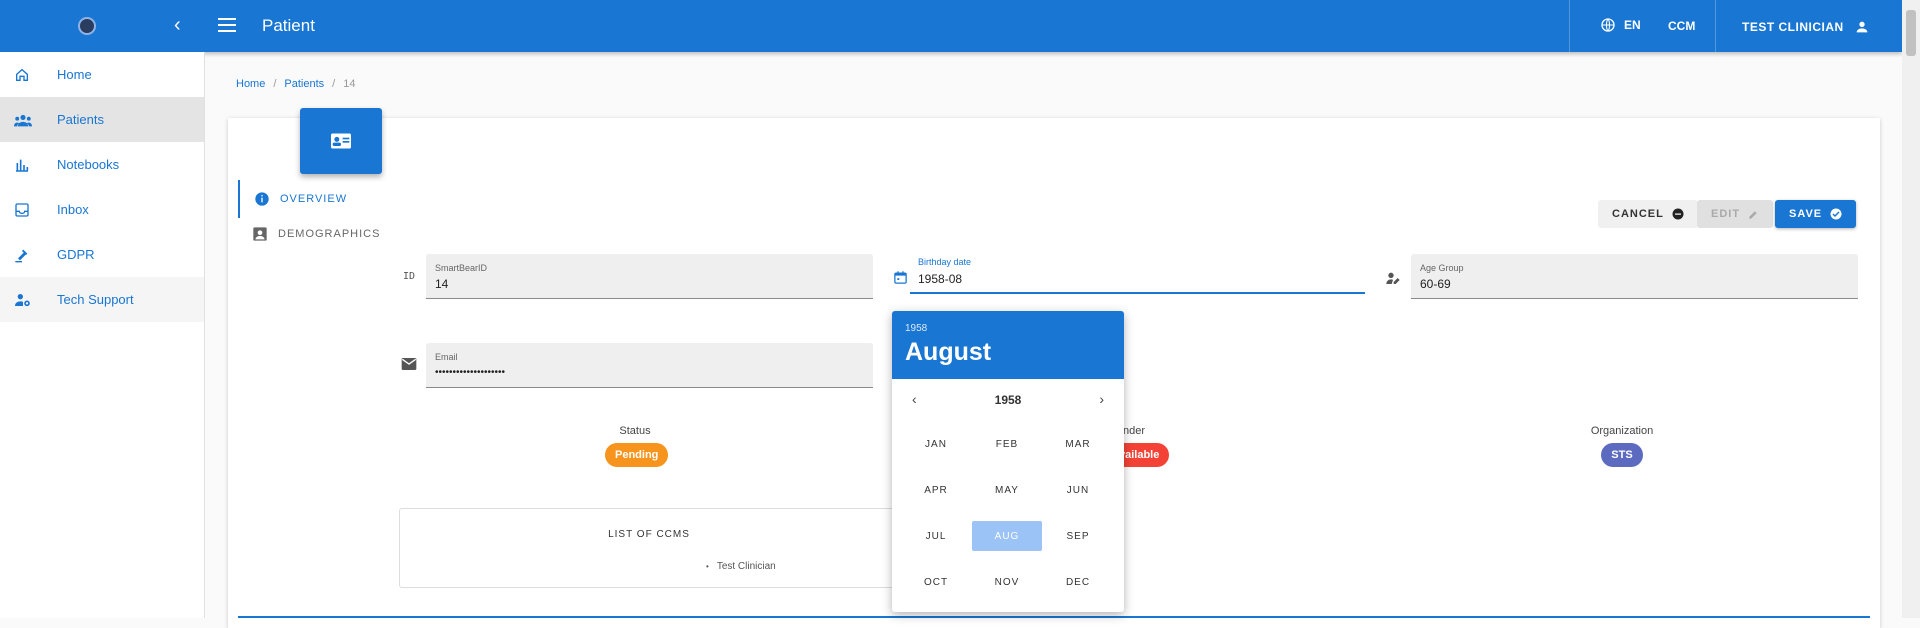 This screenshot has width=1920, height=628. I want to click on sidebar-item-tech-support: Tech Support, so click(102, 299).